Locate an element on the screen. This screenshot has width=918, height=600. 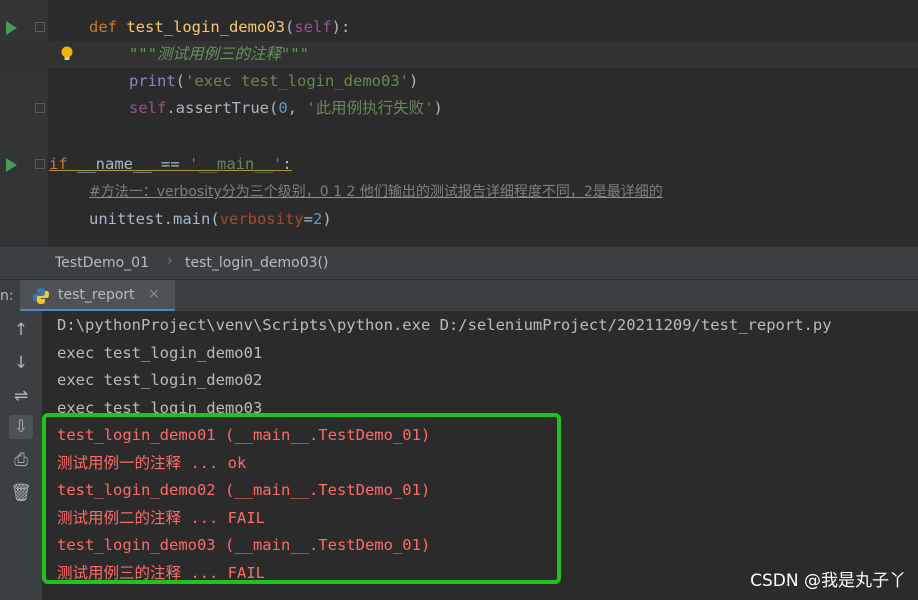
builtin-print: print is located at coordinates (152, 81).